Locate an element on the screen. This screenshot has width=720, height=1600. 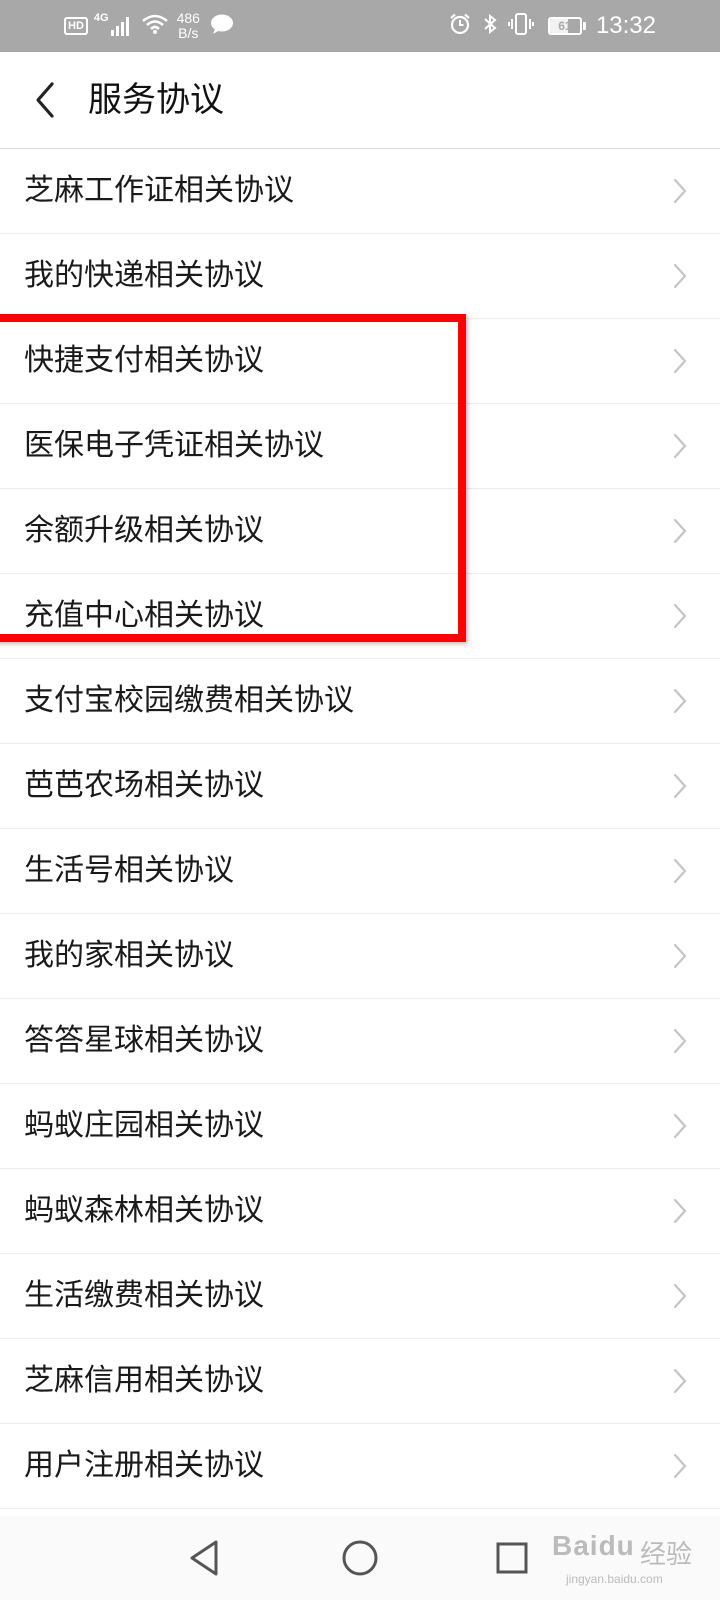
battery-percent: 61 is located at coordinates (565, 26).